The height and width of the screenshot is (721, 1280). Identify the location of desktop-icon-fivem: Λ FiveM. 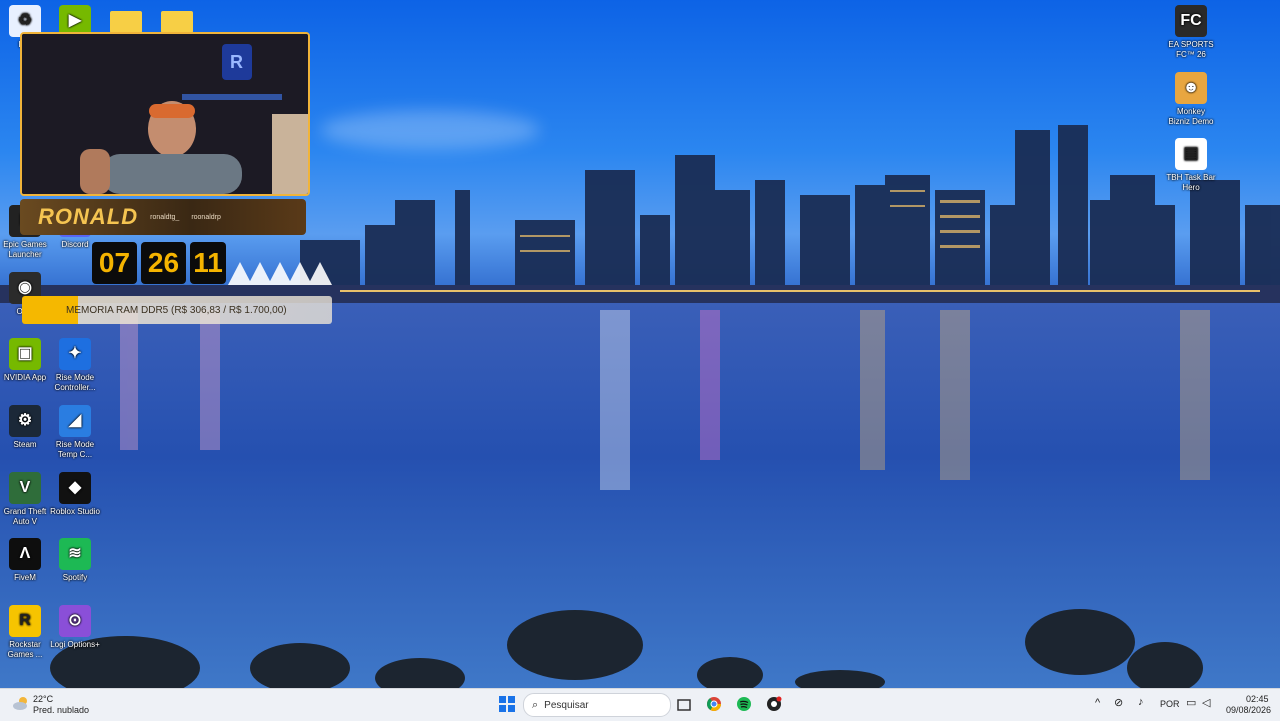
(25, 560).